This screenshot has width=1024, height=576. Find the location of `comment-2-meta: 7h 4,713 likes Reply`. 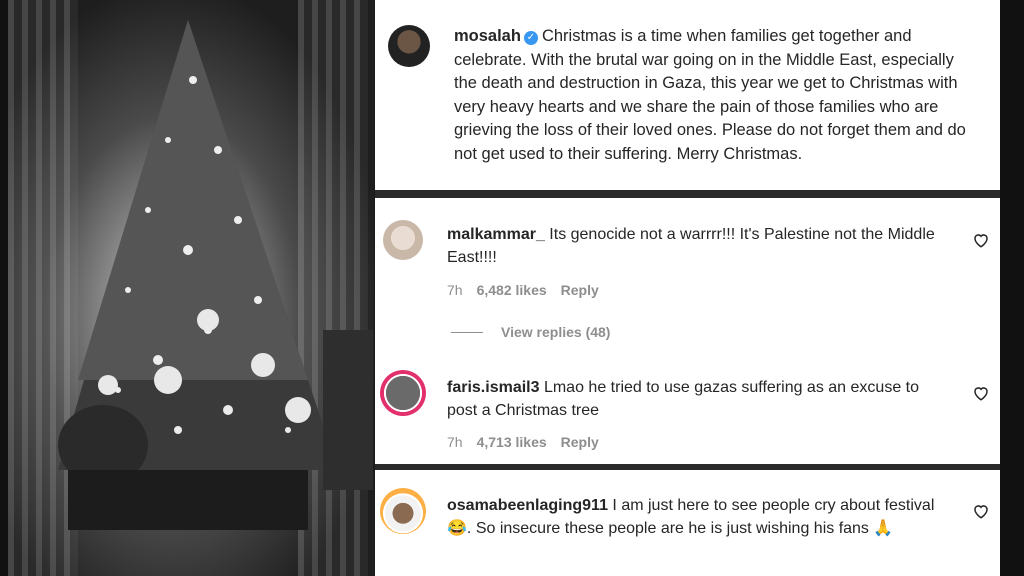

comment-2-meta: 7h 4,713 likes Reply is located at coordinates (523, 442).